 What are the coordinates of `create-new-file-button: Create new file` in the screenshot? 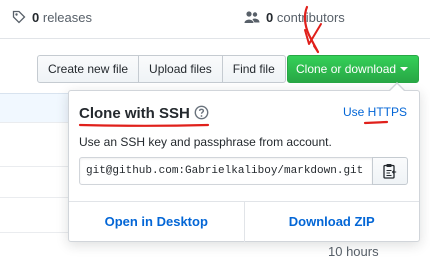 It's located at (88, 69).